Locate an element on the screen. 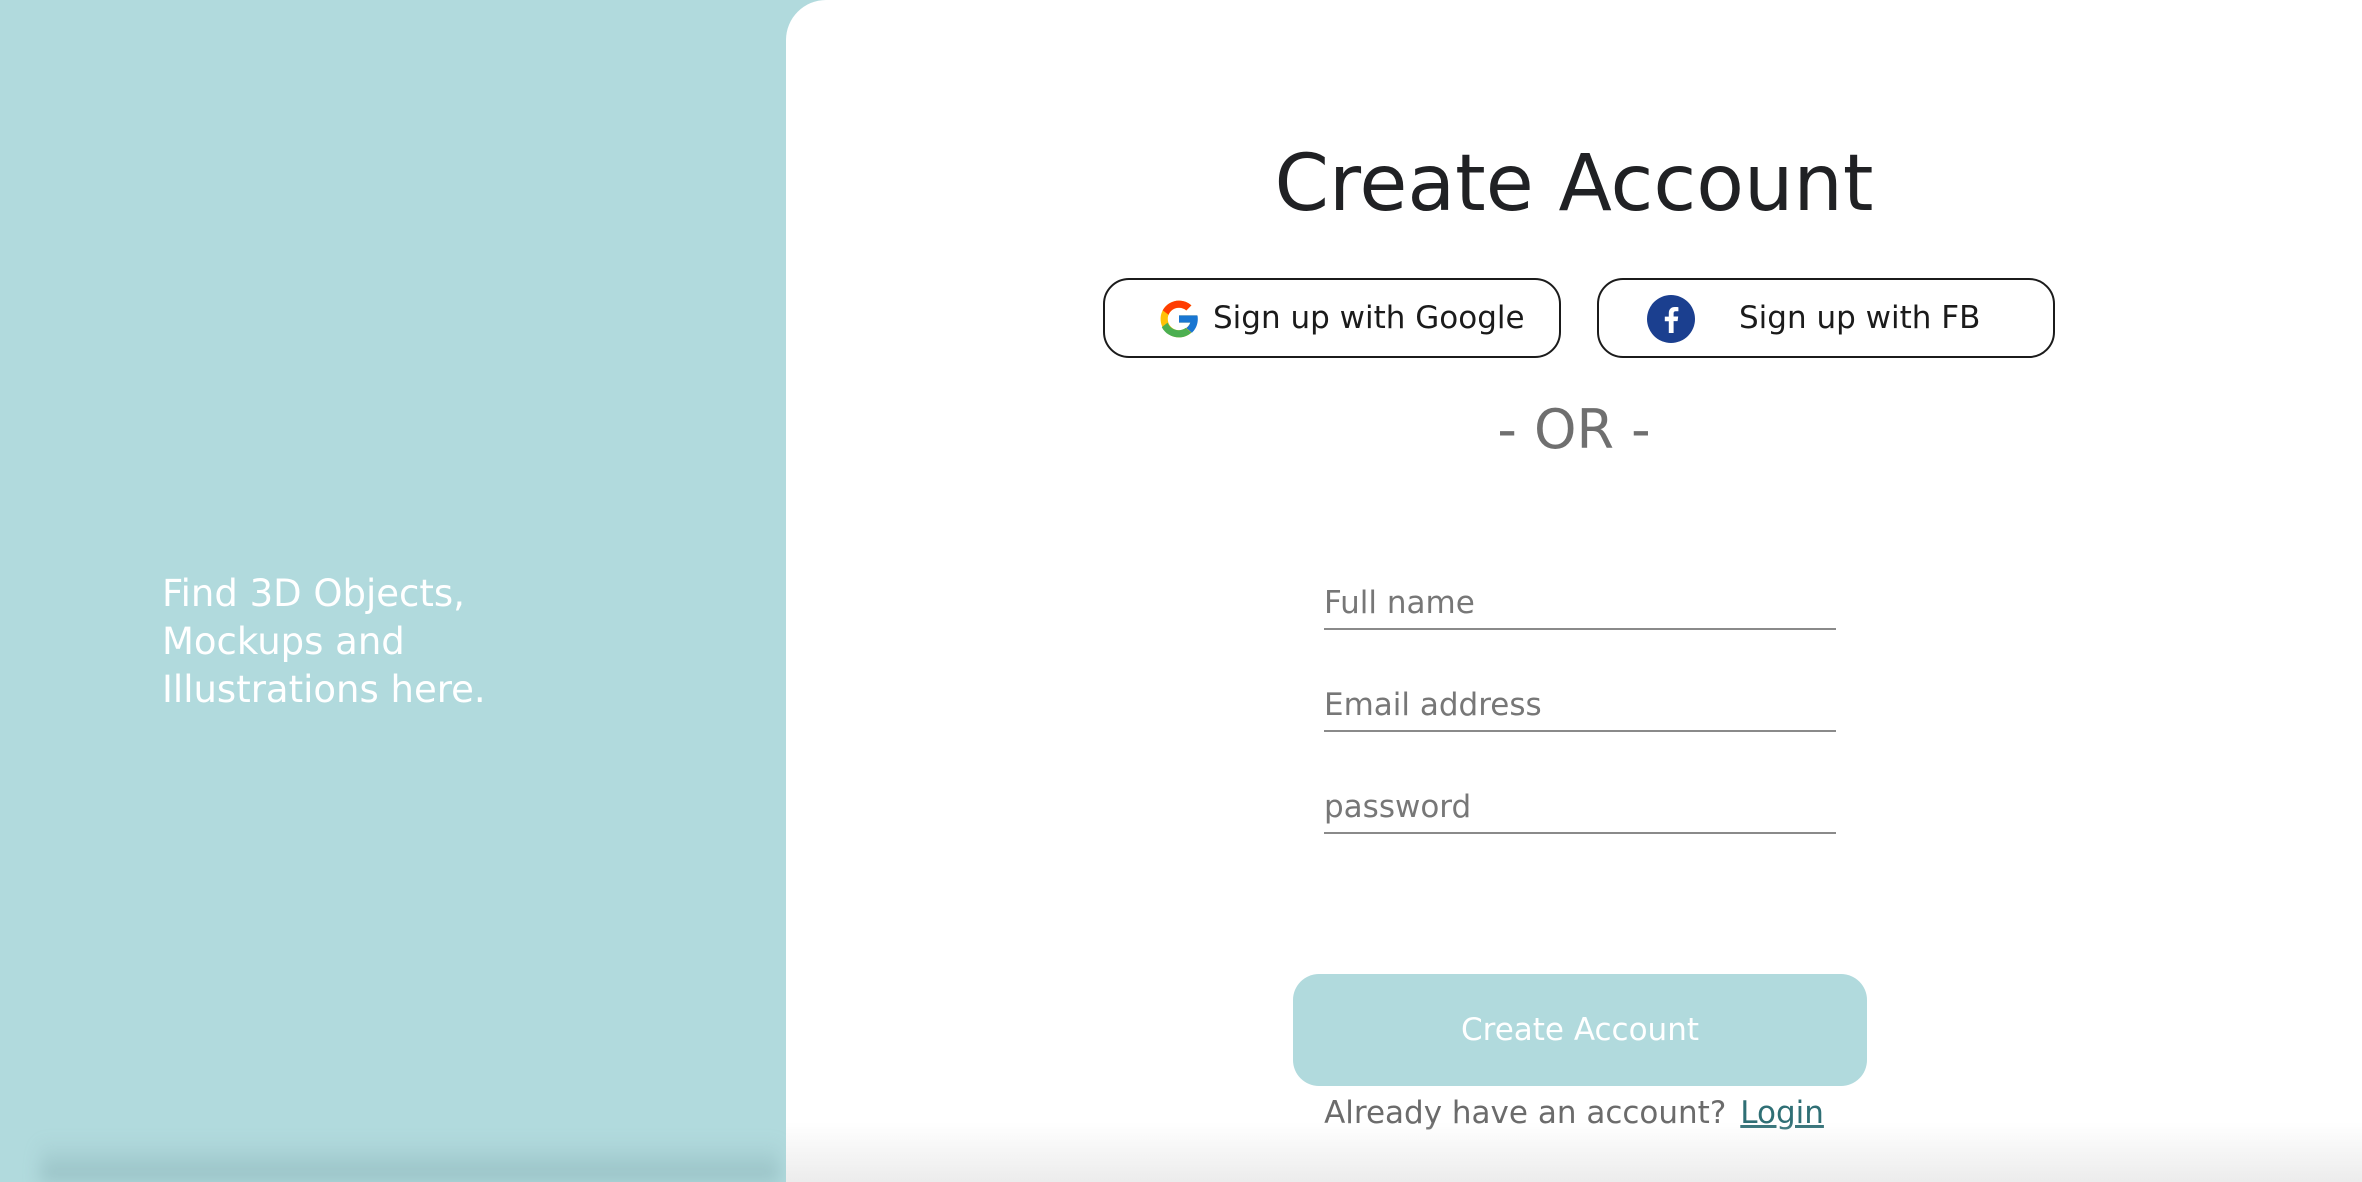 This screenshot has height=1182, width=2362. google-signup-label: Sign up with Google is located at coordinates (1369, 318).